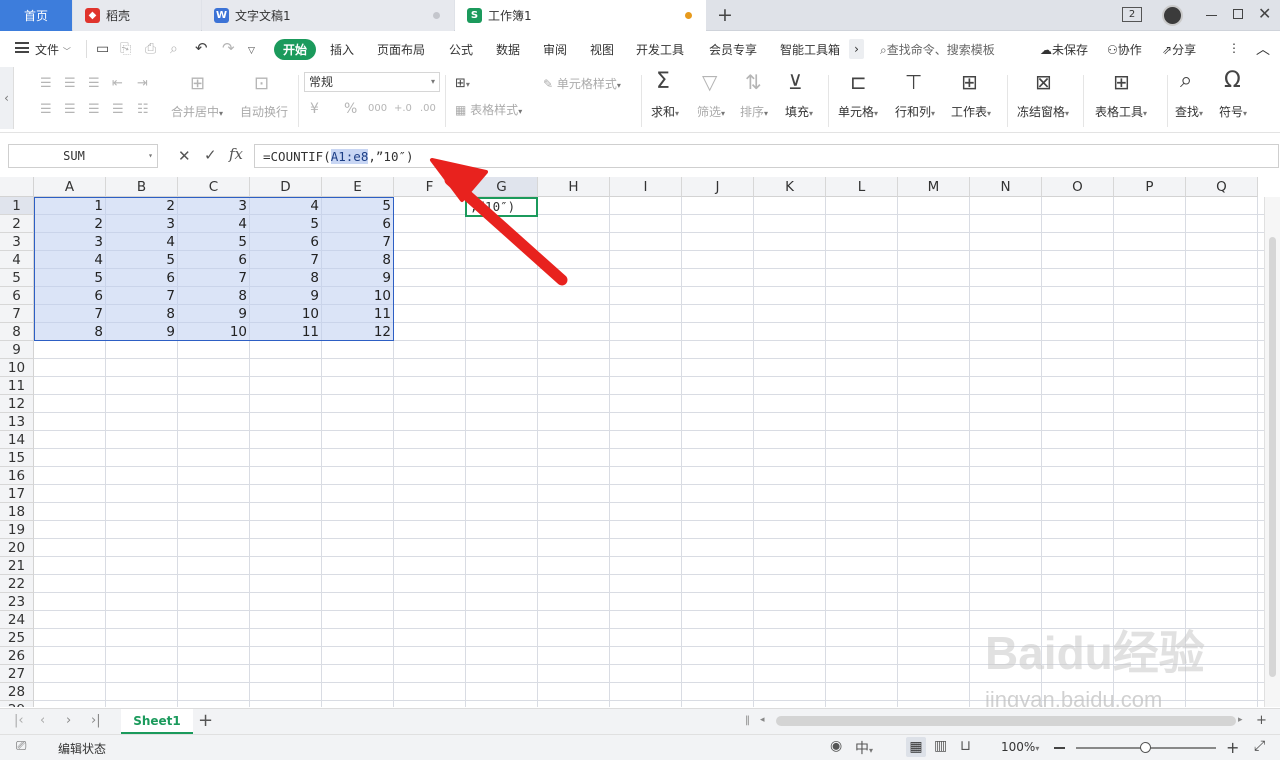 This screenshot has height=760, width=1280. I want to click on add-sheet-icon: +, so click(205, 720).